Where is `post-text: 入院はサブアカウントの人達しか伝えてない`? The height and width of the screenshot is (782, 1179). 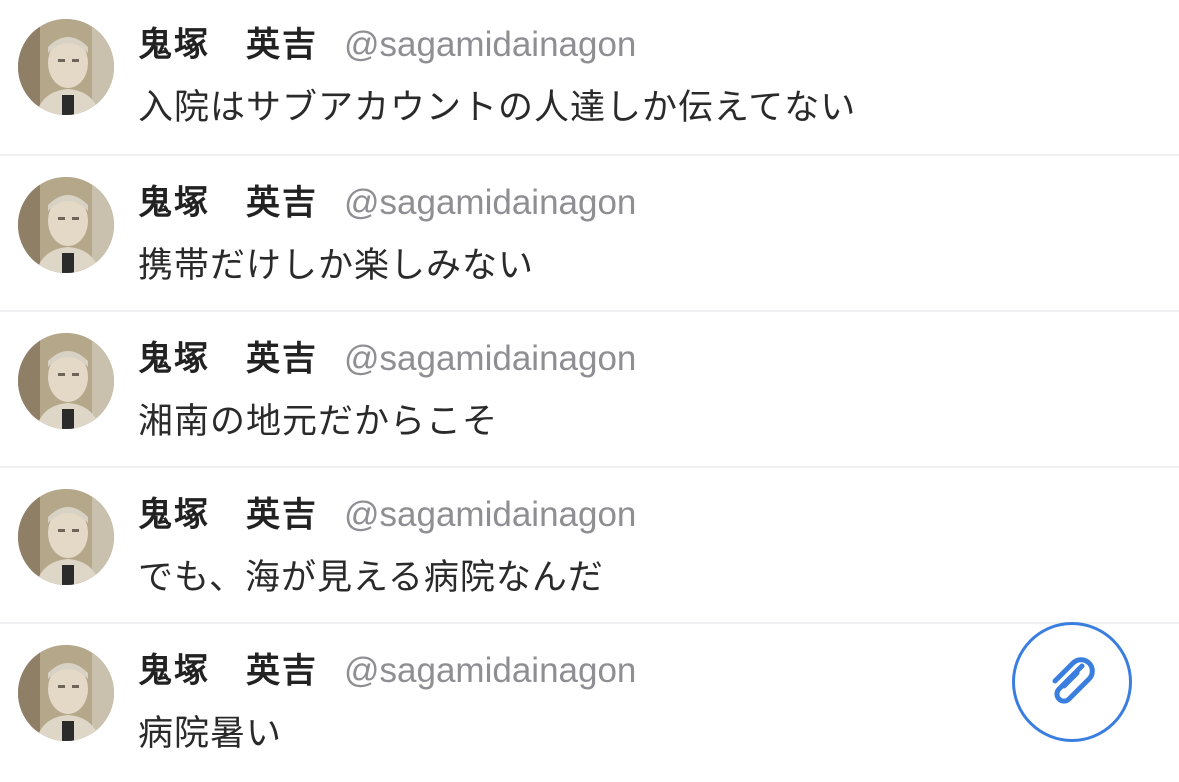
post-text: 入院はサブアカウントの人達しか伝えてない is located at coordinates (497, 108).